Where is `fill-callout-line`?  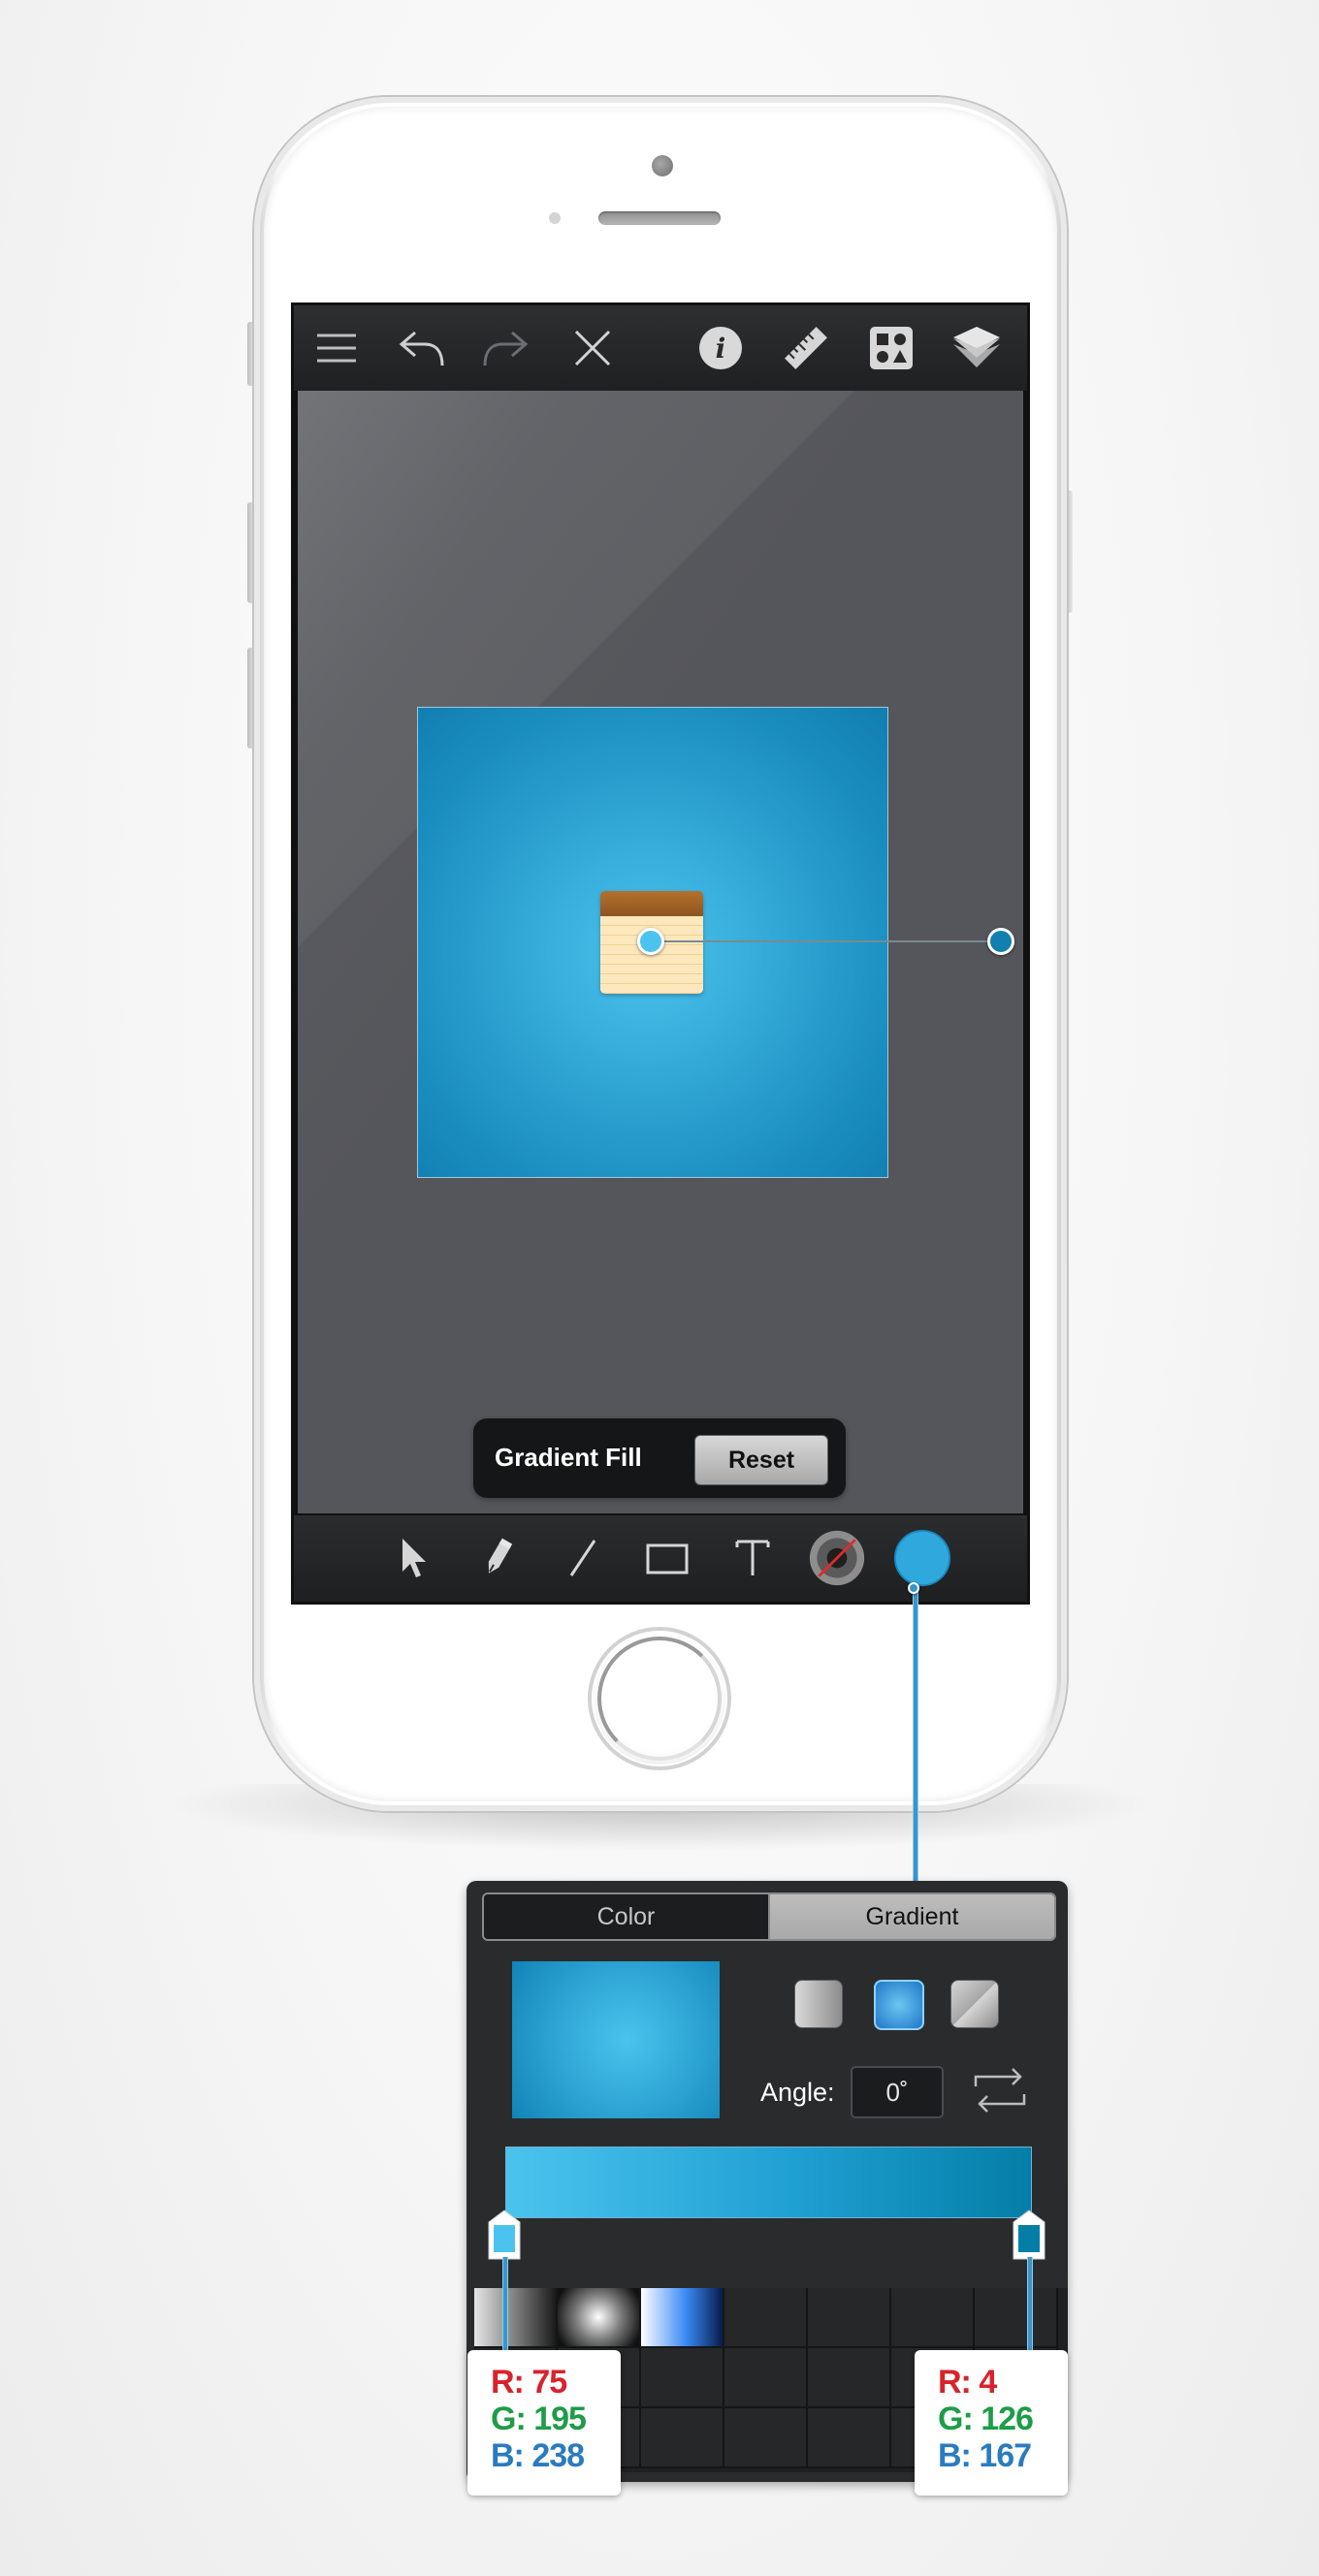
fill-callout-line is located at coordinates (916, 1734).